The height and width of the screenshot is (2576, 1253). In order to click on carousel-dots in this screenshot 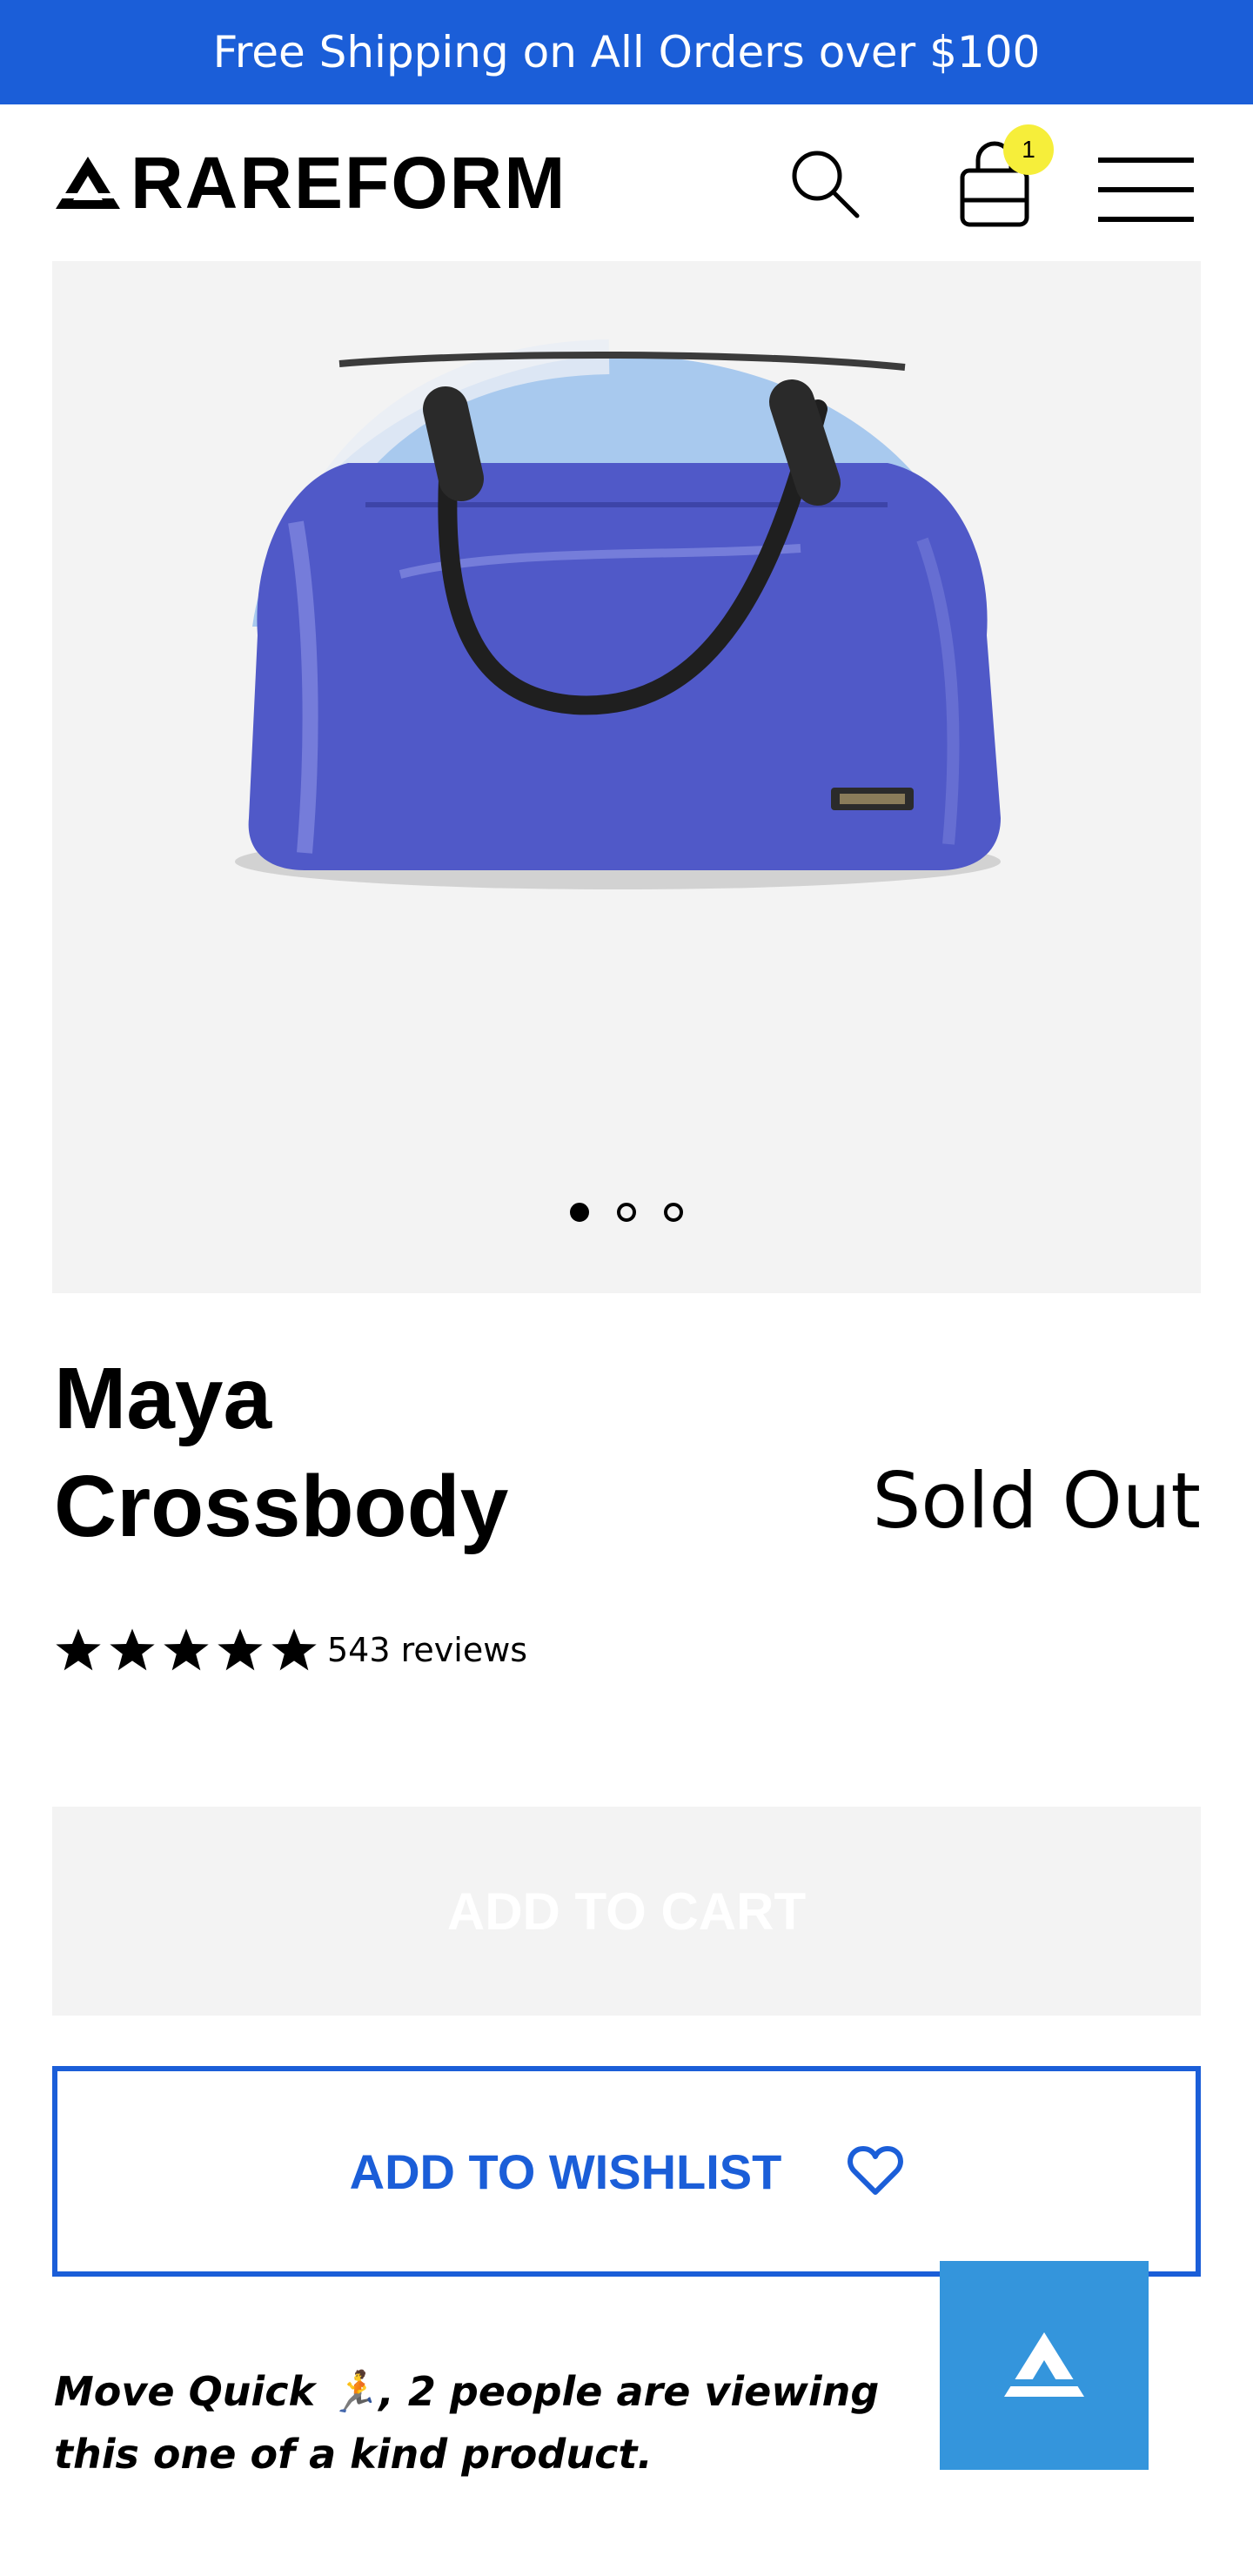, I will do `click(626, 1212)`.